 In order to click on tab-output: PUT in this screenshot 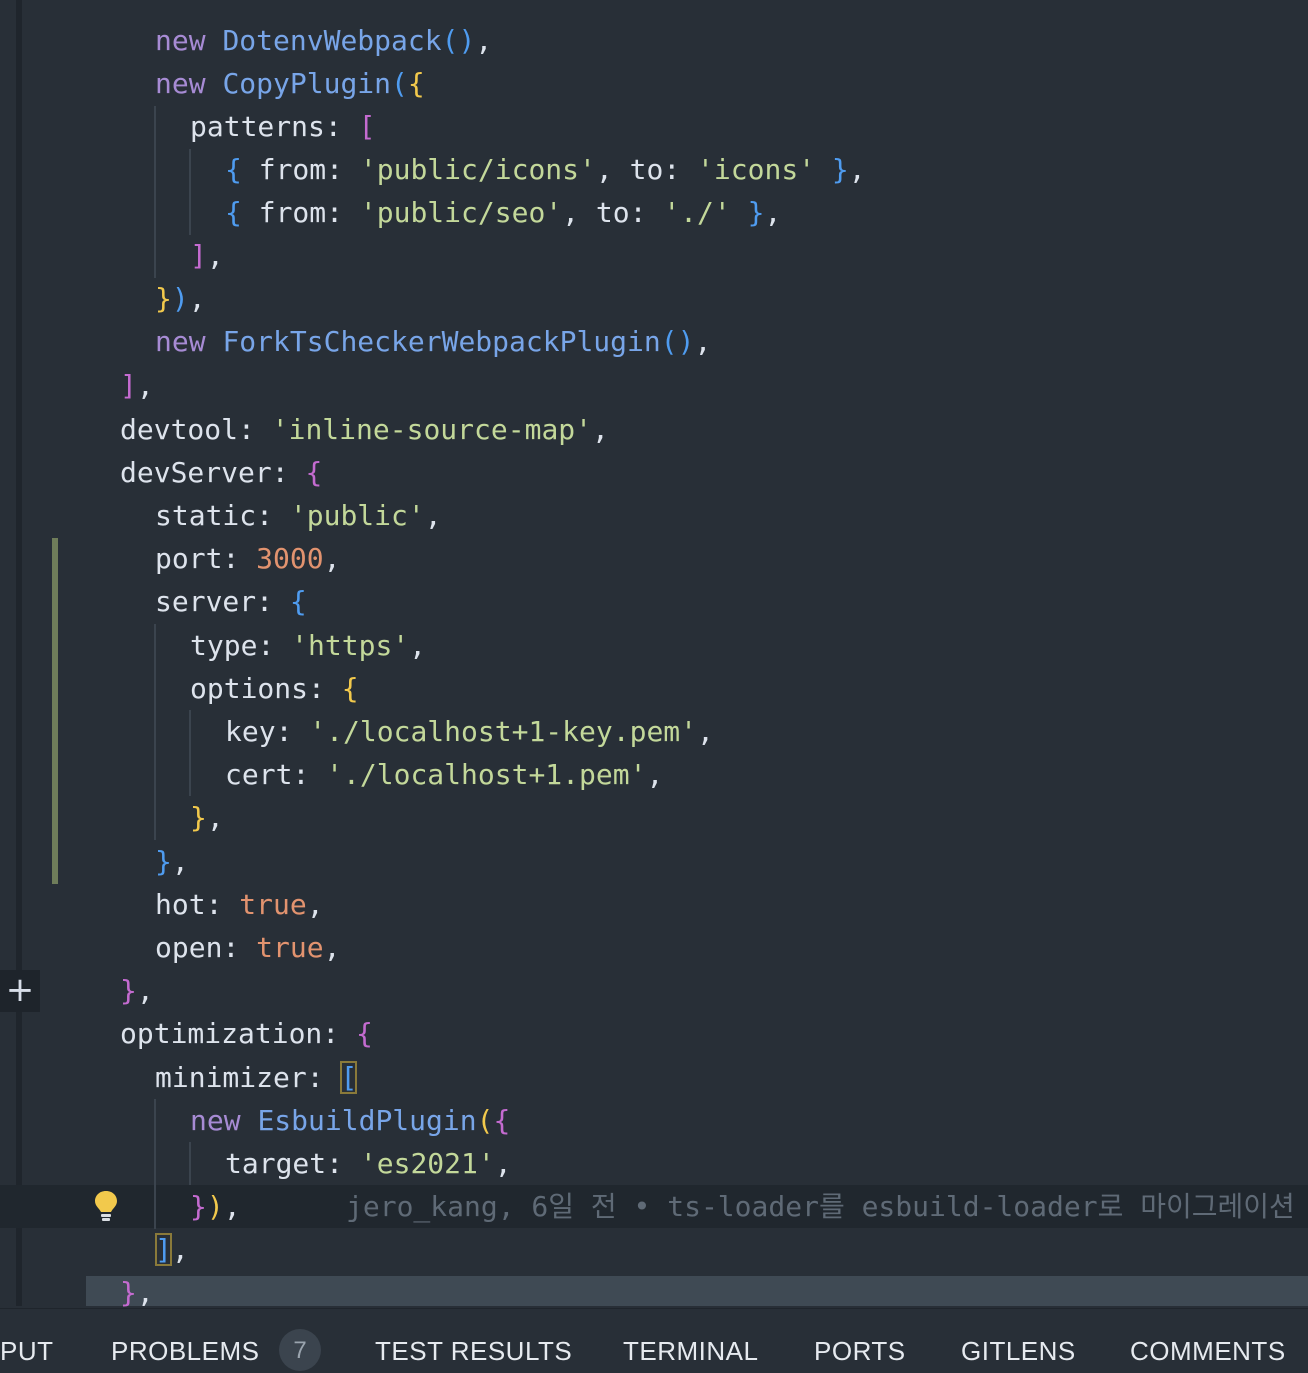, I will do `click(27, 1351)`.